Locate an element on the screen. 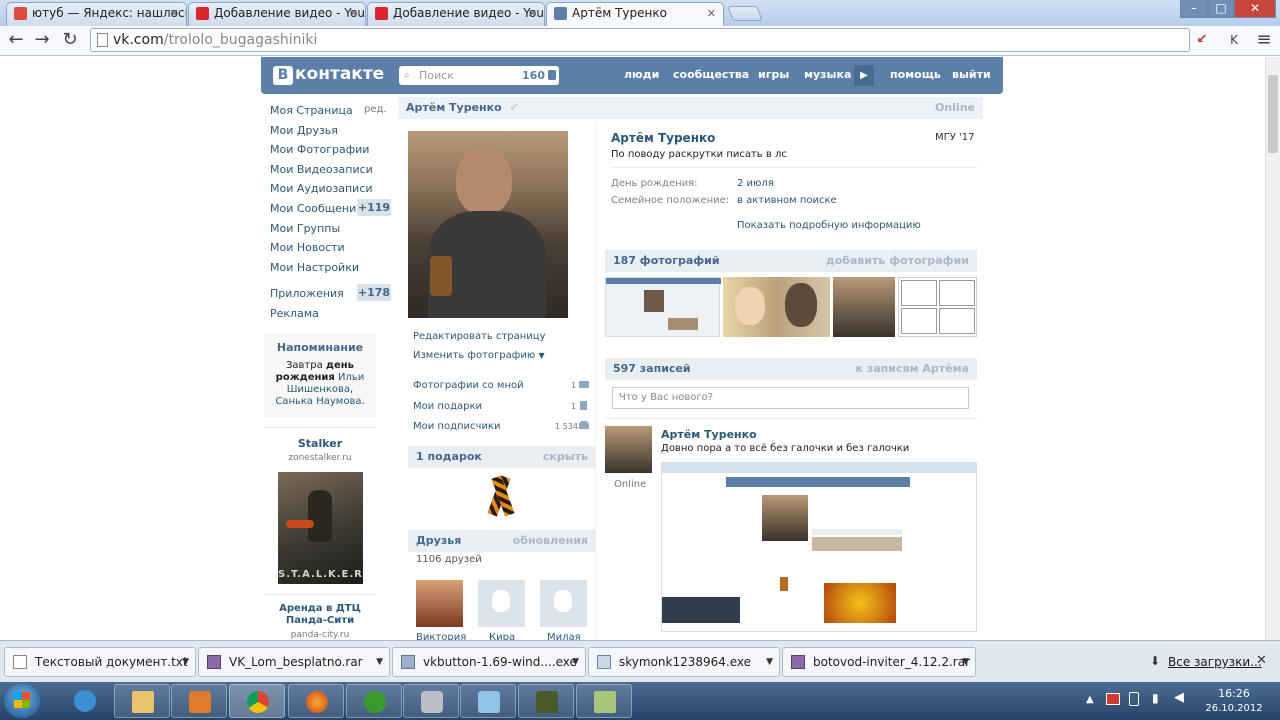 Image resolution: width=1280 pixels, height=720 pixels. apps-count-badge: +178 is located at coordinates (374, 292).